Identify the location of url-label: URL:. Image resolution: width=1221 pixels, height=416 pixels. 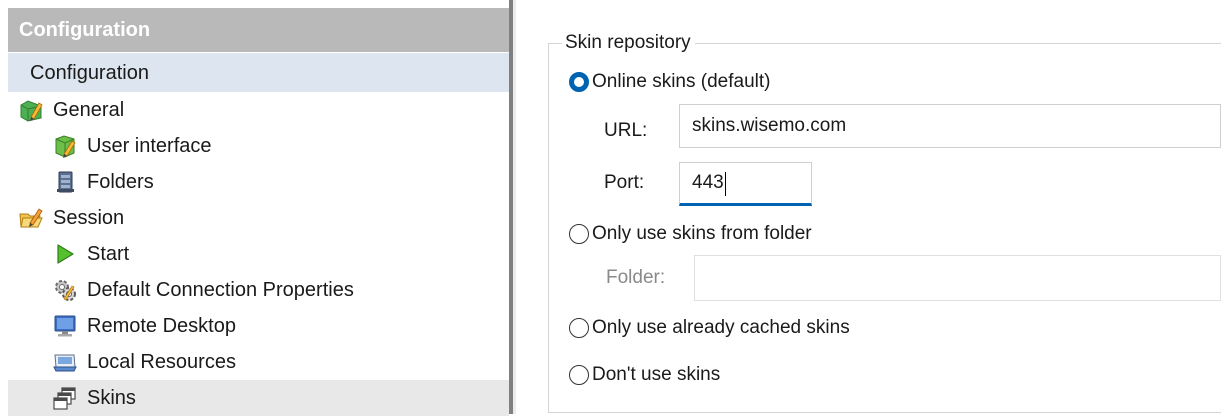
(626, 130).